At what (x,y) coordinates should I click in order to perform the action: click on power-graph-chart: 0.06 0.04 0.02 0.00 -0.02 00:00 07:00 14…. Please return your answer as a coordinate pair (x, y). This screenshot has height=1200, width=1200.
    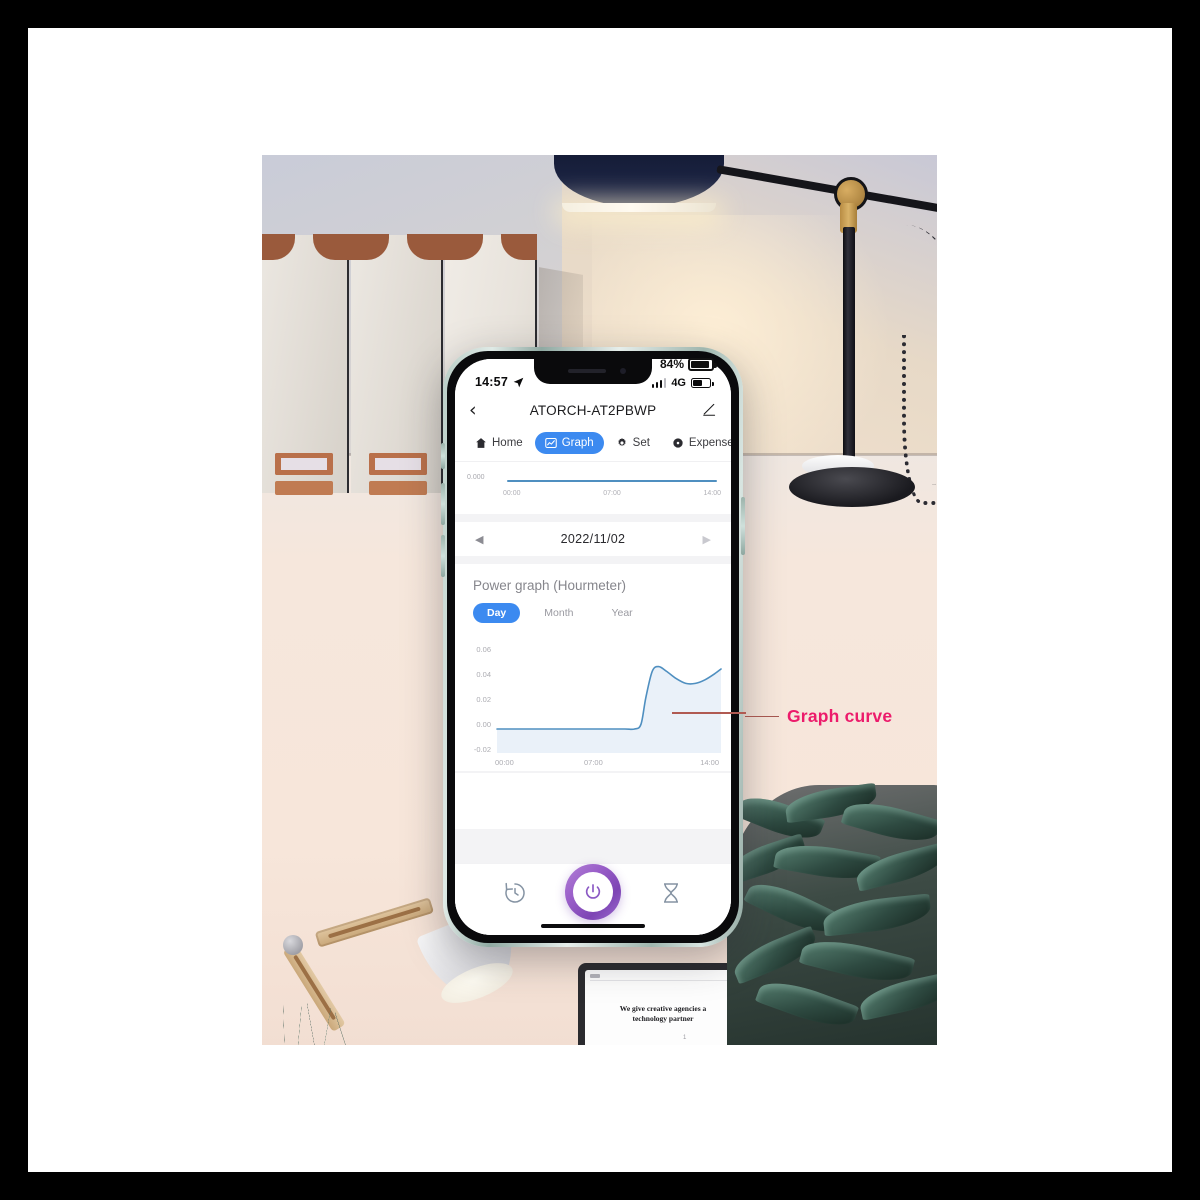
    Looking at the image, I should click on (593, 703).